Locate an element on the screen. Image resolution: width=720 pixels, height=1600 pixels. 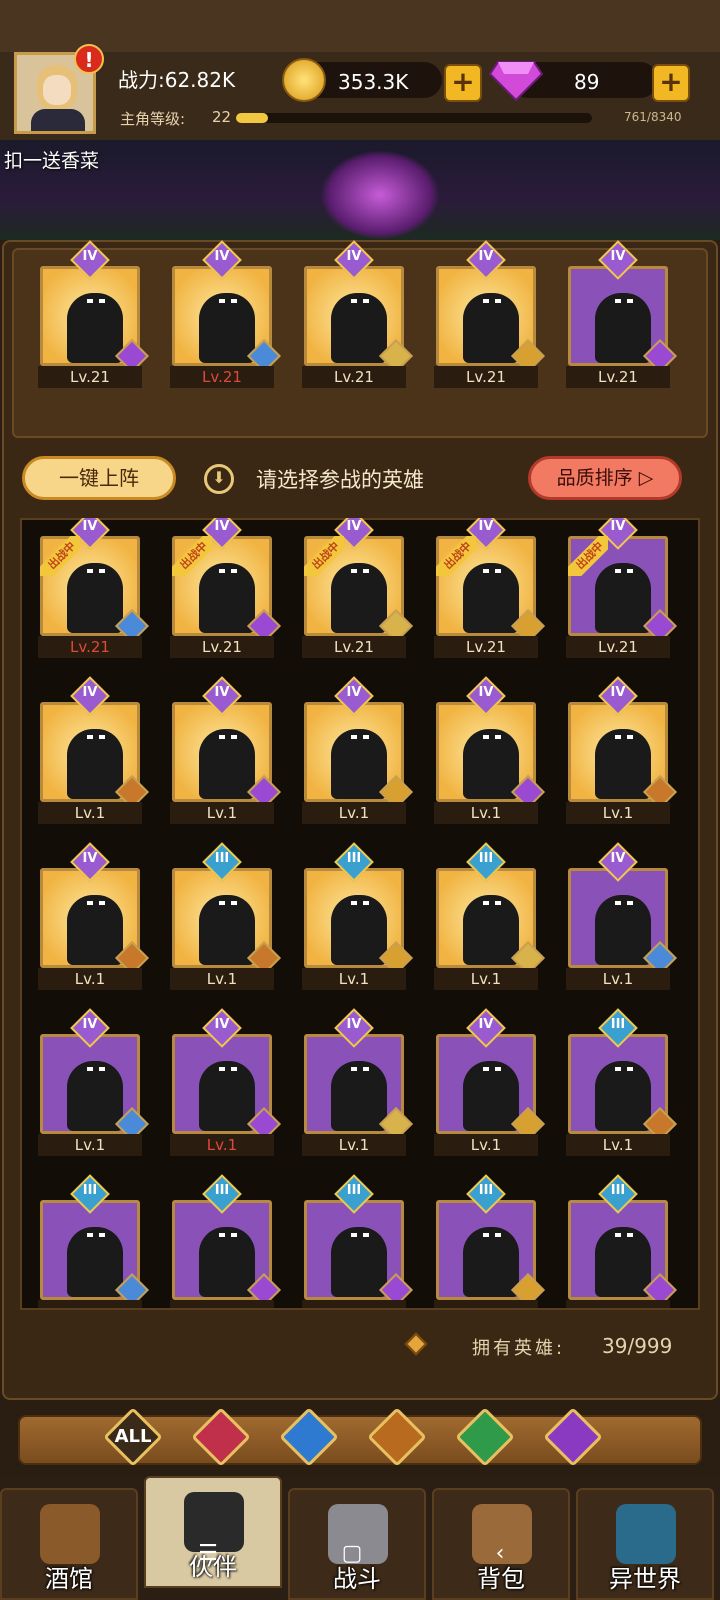
owned-heroes-count: 39/999 is located at coordinates (637, 1346).